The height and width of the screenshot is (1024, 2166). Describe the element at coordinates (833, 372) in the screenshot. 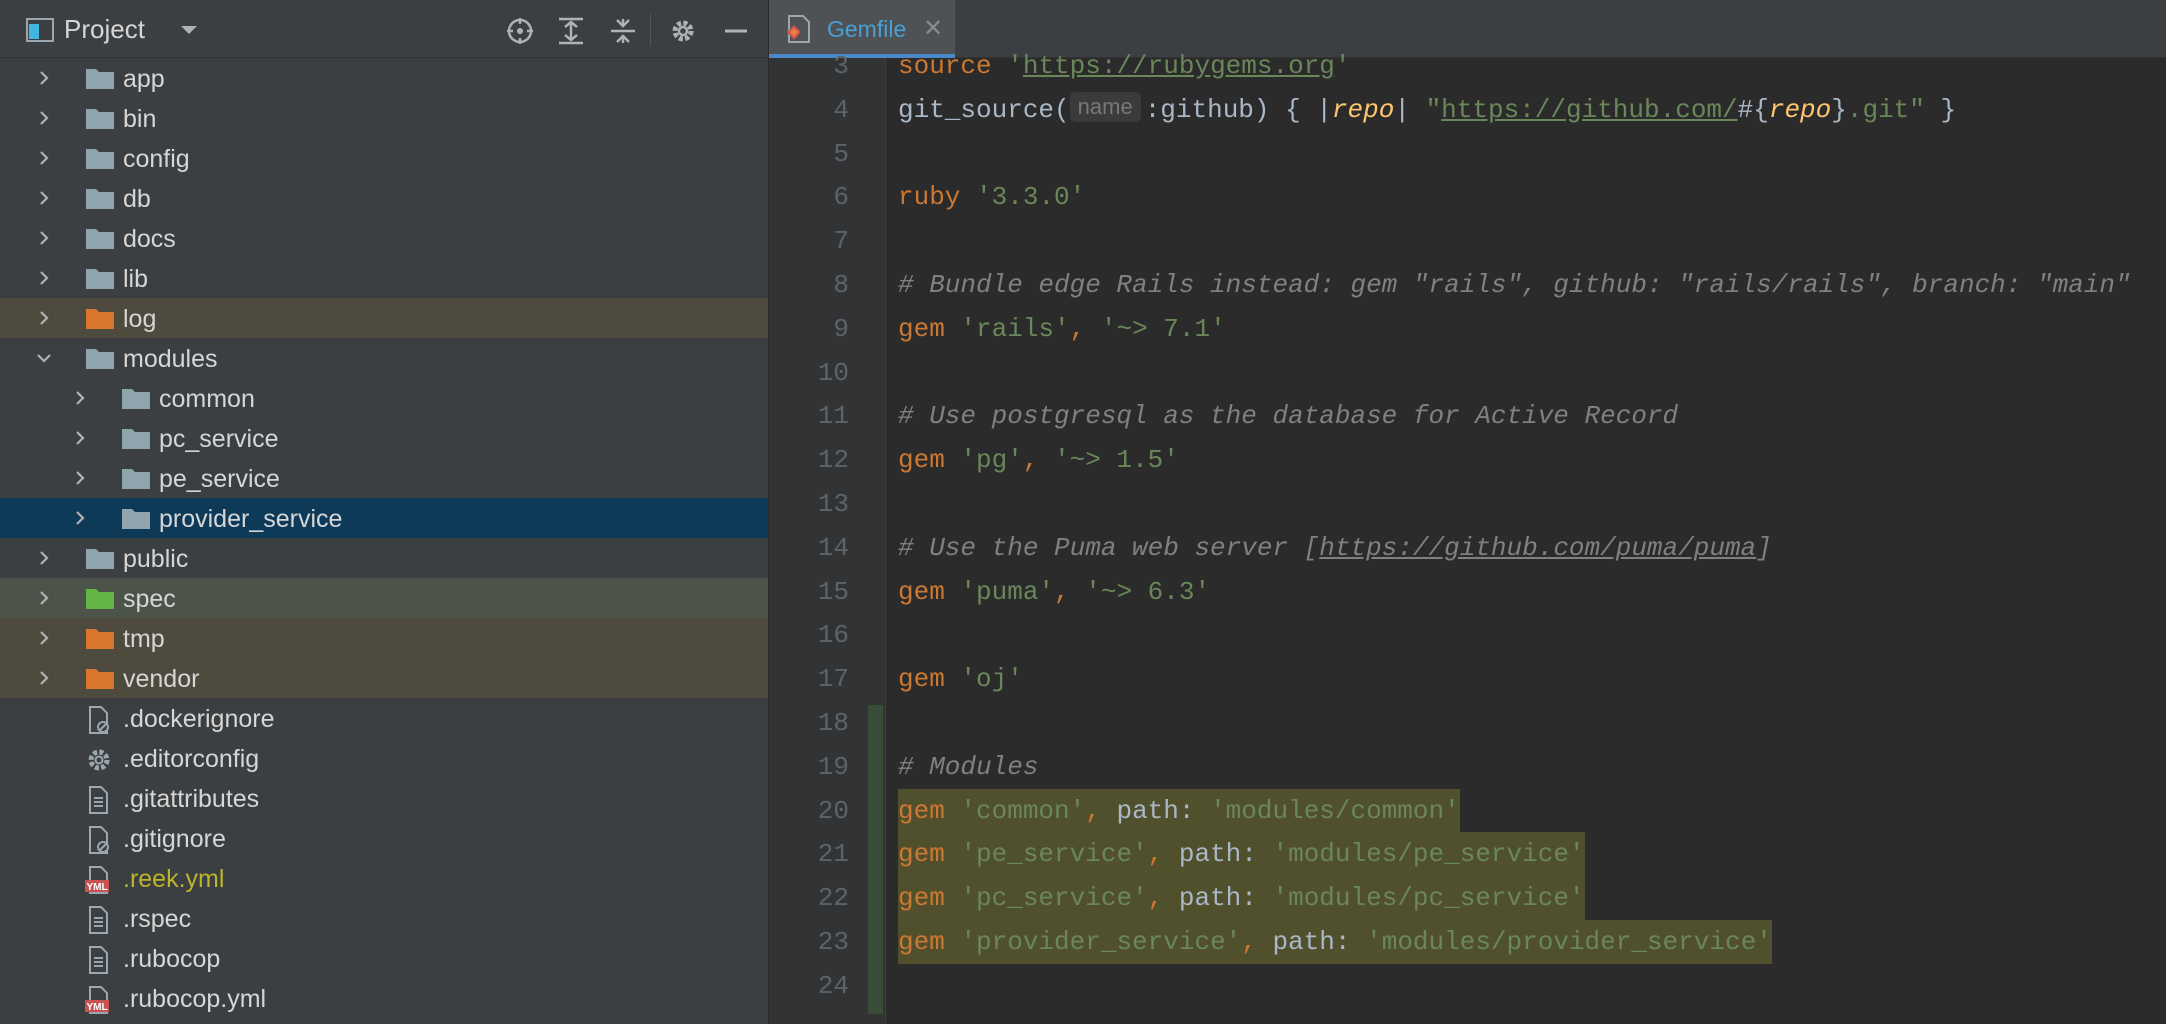

I see `line-number: 10` at that location.